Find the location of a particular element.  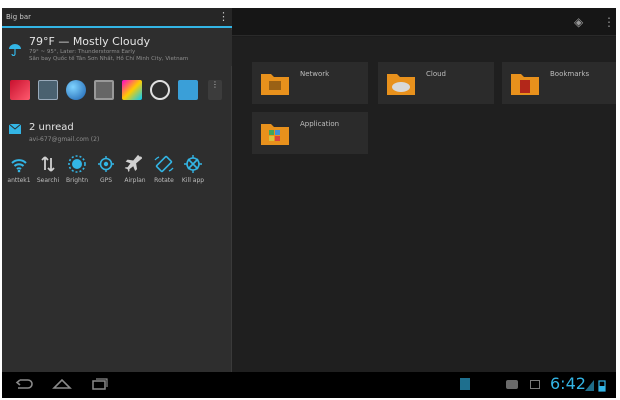

umbrella-icon is located at coordinates (15, 50).